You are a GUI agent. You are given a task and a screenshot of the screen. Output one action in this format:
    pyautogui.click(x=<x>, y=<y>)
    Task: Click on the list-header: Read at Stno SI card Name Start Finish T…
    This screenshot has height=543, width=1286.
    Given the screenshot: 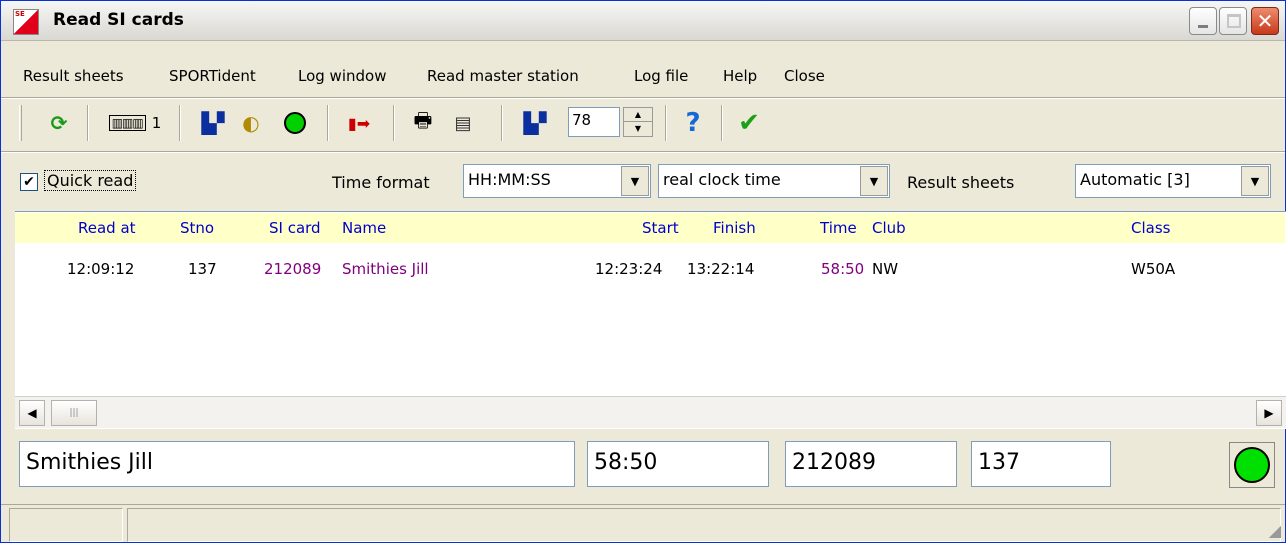 What is the action you would take?
    pyautogui.click(x=650, y=228)
    